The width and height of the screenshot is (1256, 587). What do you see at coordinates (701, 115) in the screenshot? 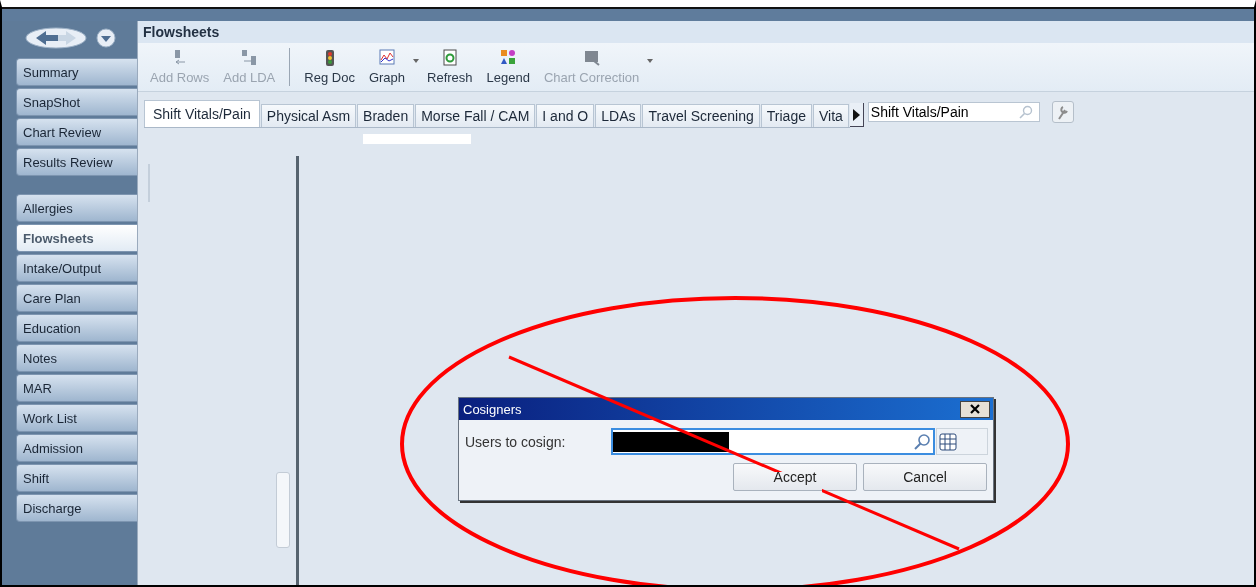
I see `tab: Travel Screening` at bounding box center [701, 115].